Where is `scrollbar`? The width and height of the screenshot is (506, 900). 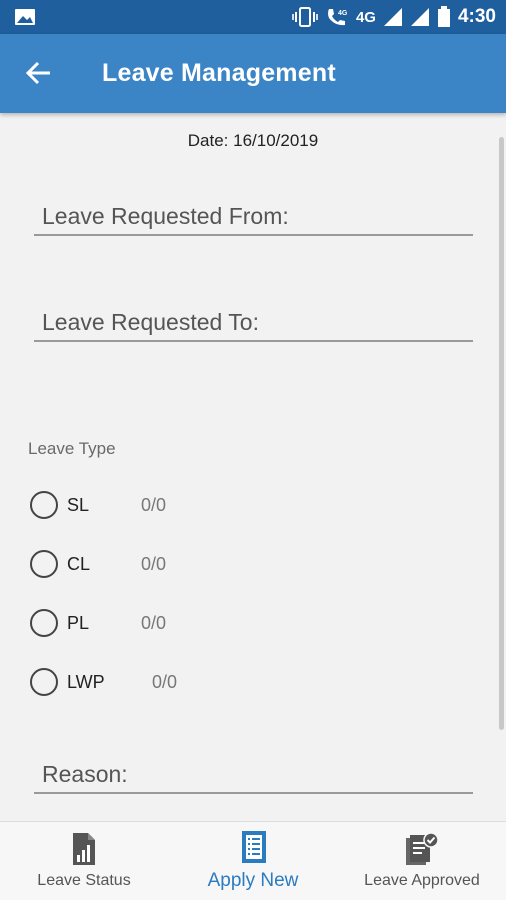
scrollbar is located at coordinates (501, 433).